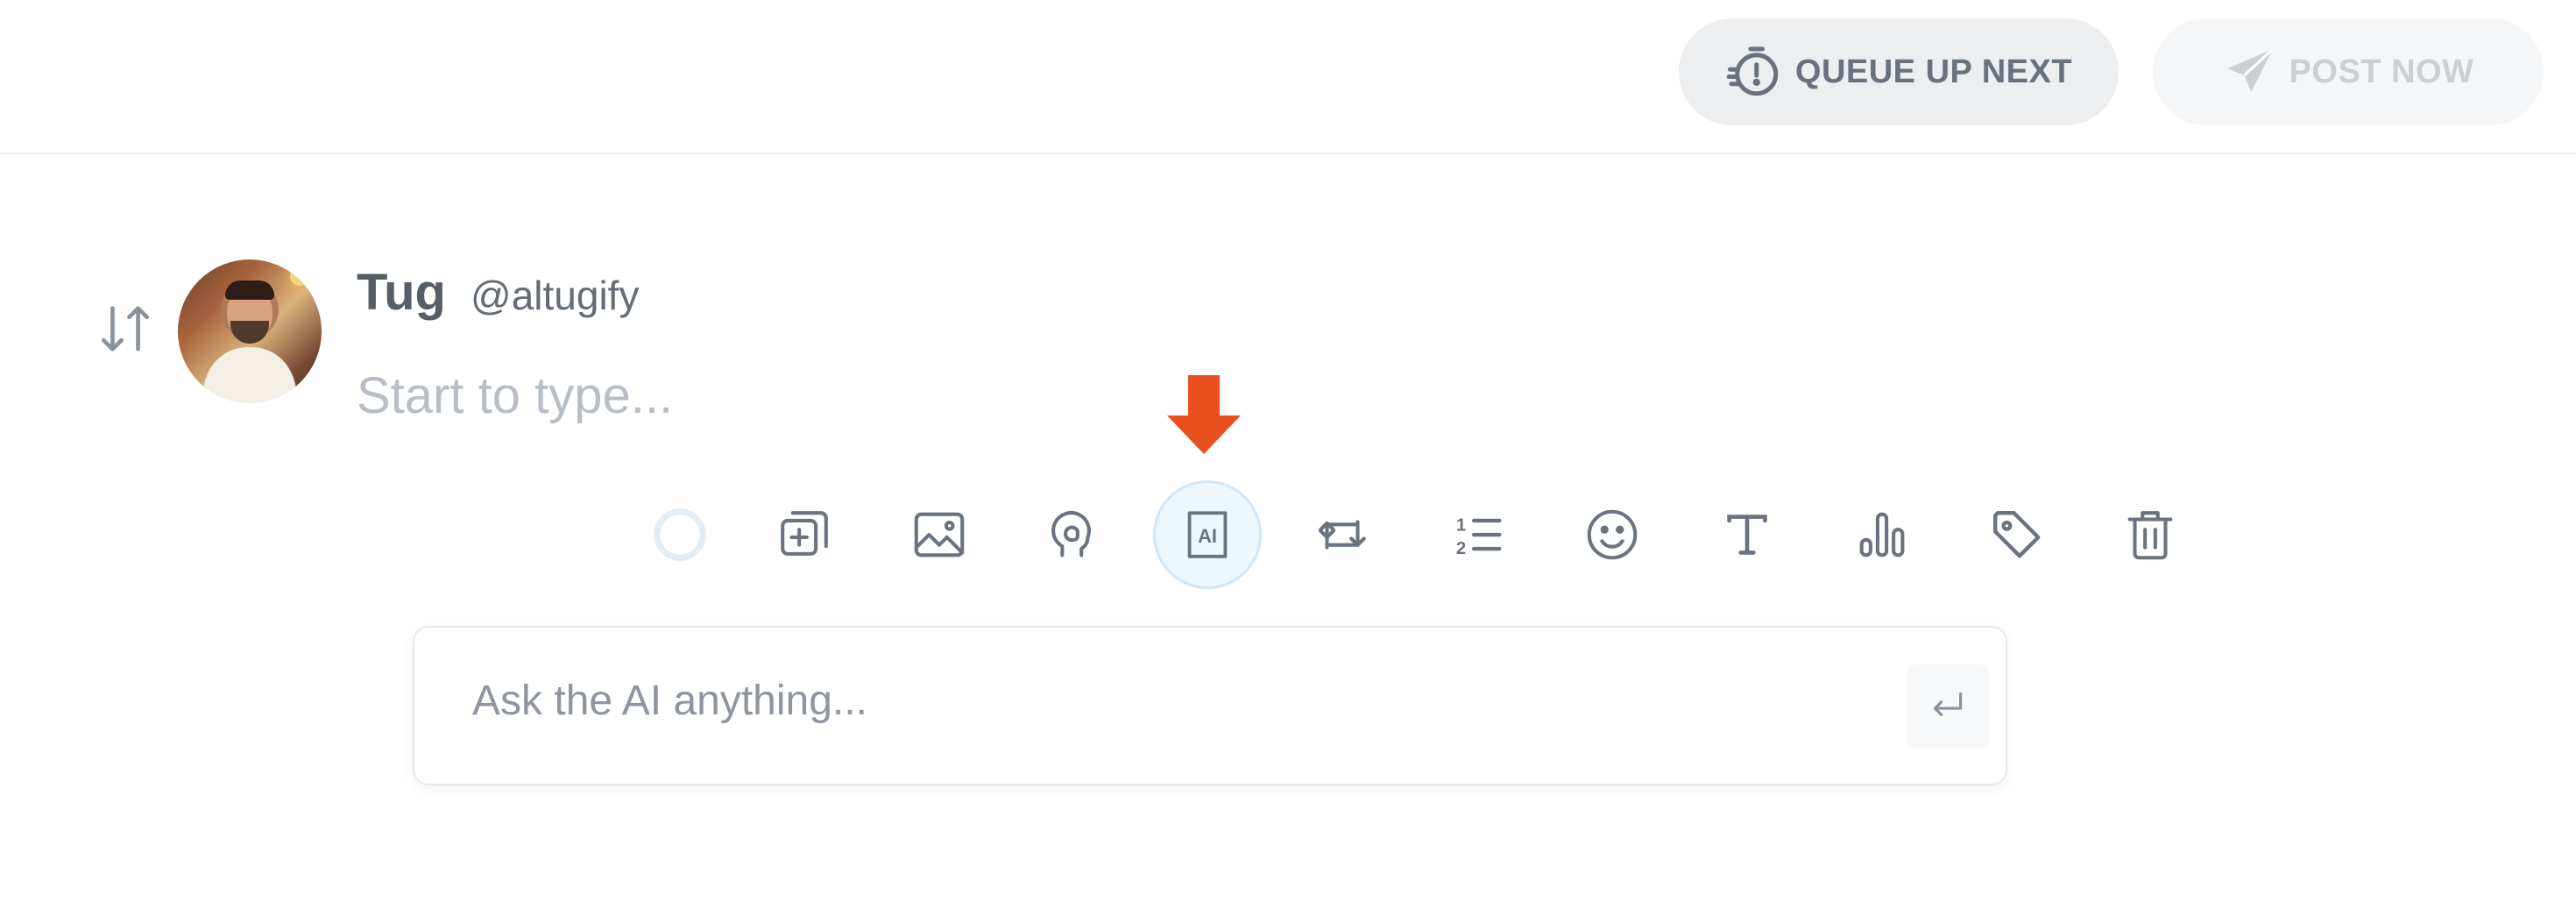 The width and height of the screenshot is (2576, 909). I want to click on emoji-icon, so click(1612, 534).